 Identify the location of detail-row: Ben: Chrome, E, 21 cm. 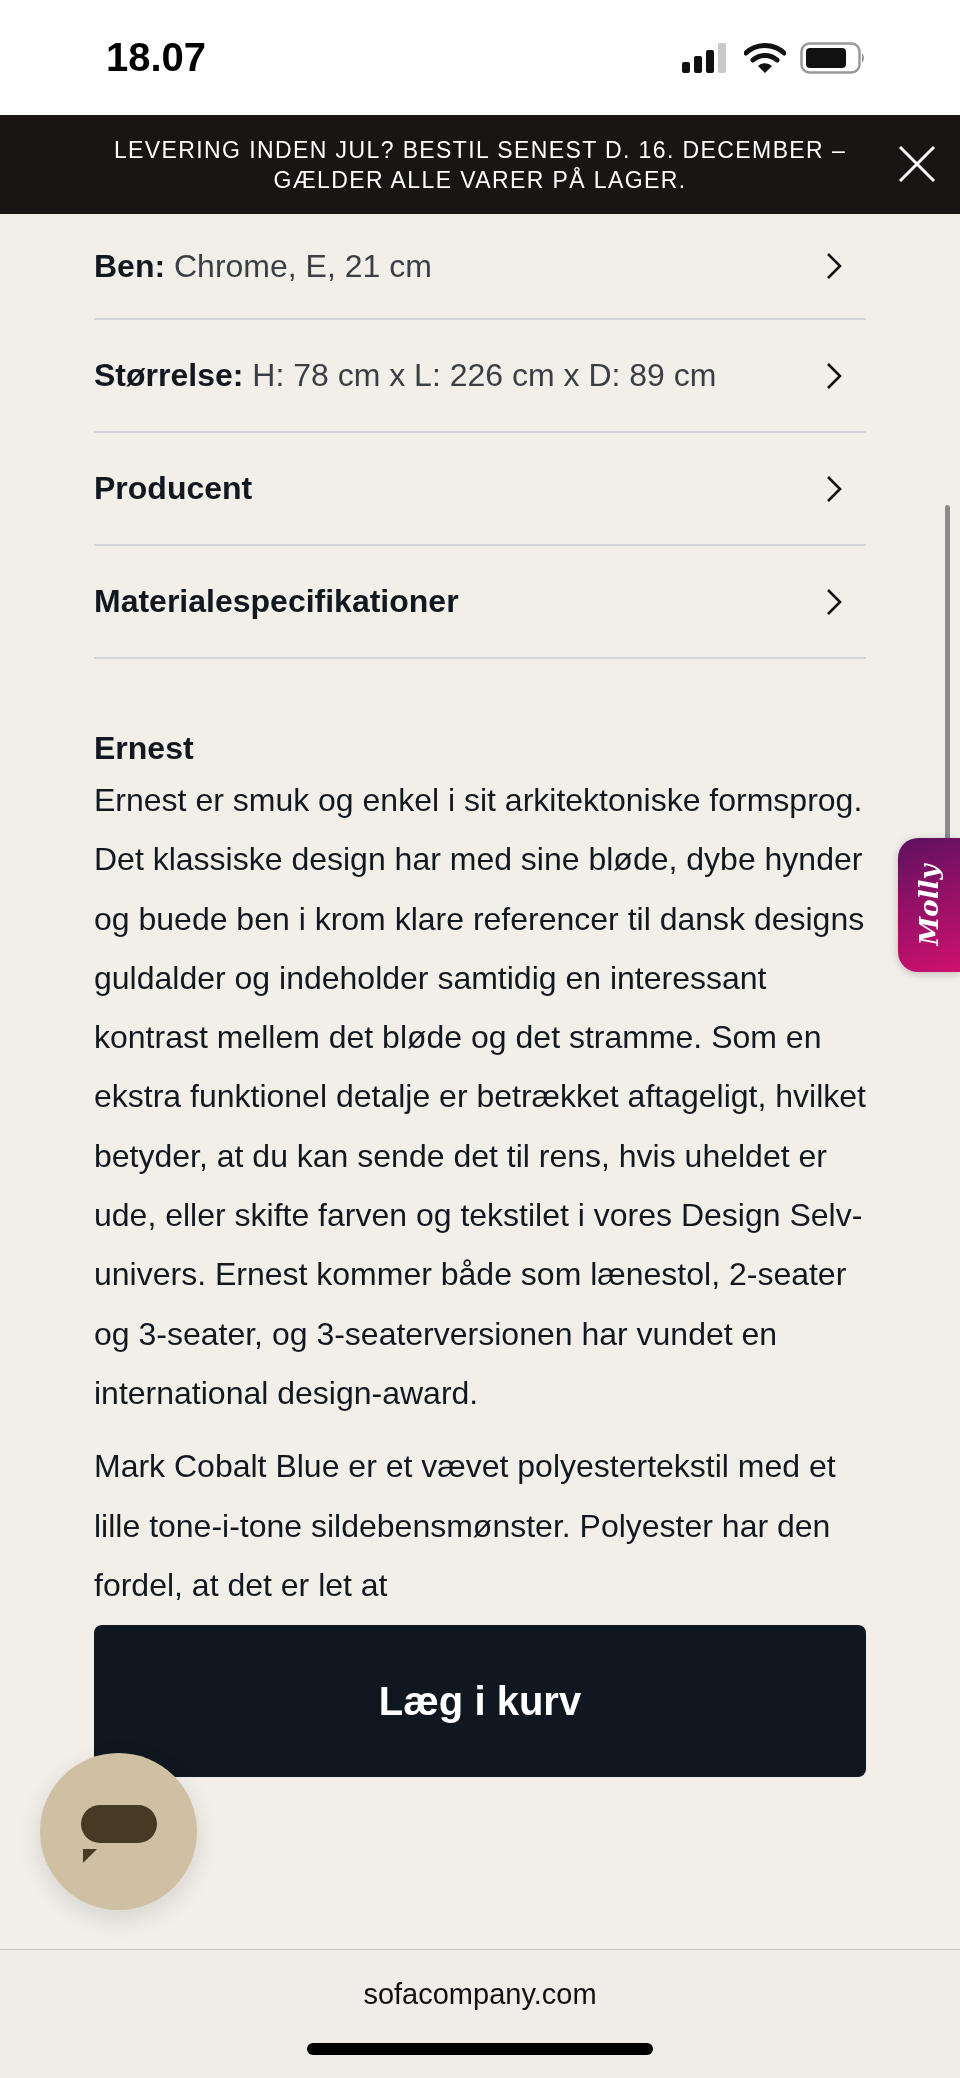
(480, 267).